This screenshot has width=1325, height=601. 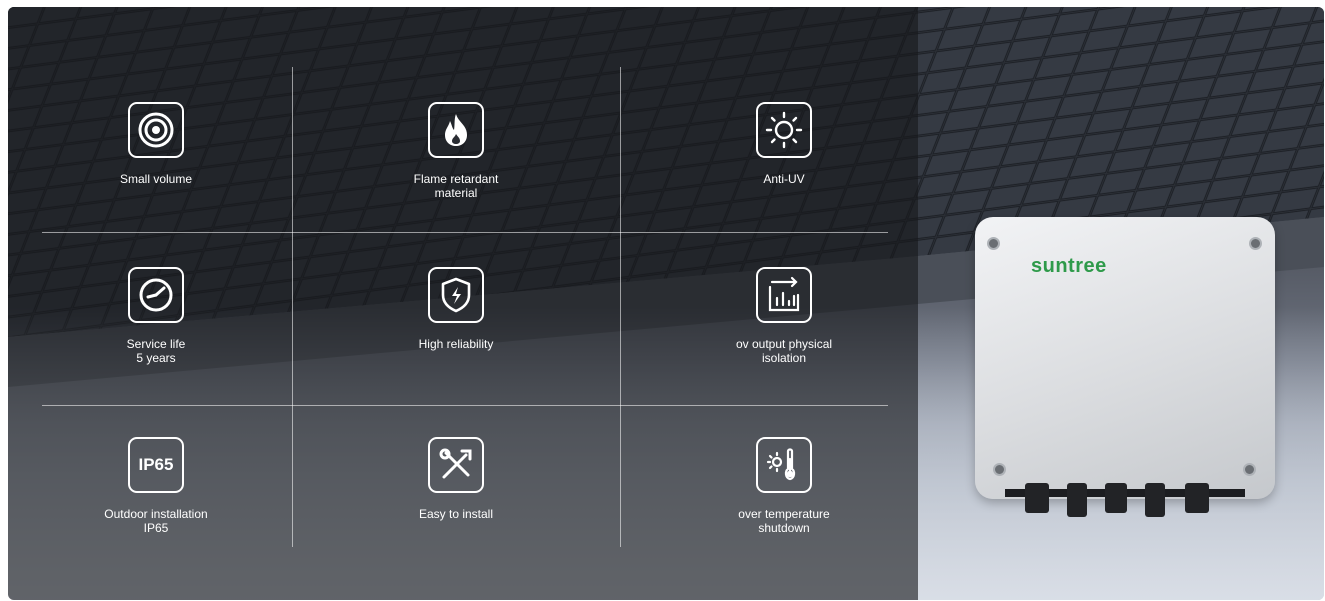 I want to click on feature-high-reliability: High reliability, so click(x=456, y=309).